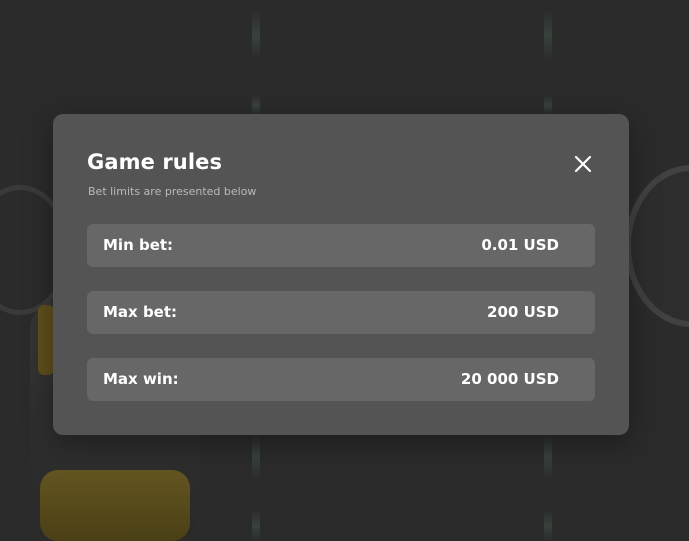  Describe the element at coordinates (341, 245) in the screenshot. I see `rule-row-min-bet: Min bet: 0.01 USD` at that location.